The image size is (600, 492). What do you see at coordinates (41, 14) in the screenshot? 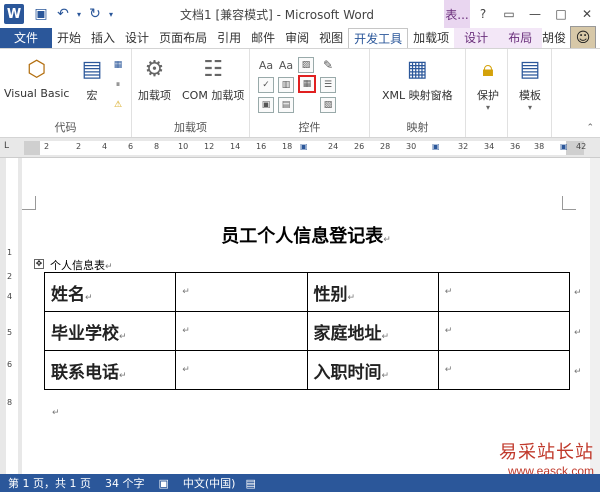
I see `save-icon: ▣` at bounding box center [41, 14].